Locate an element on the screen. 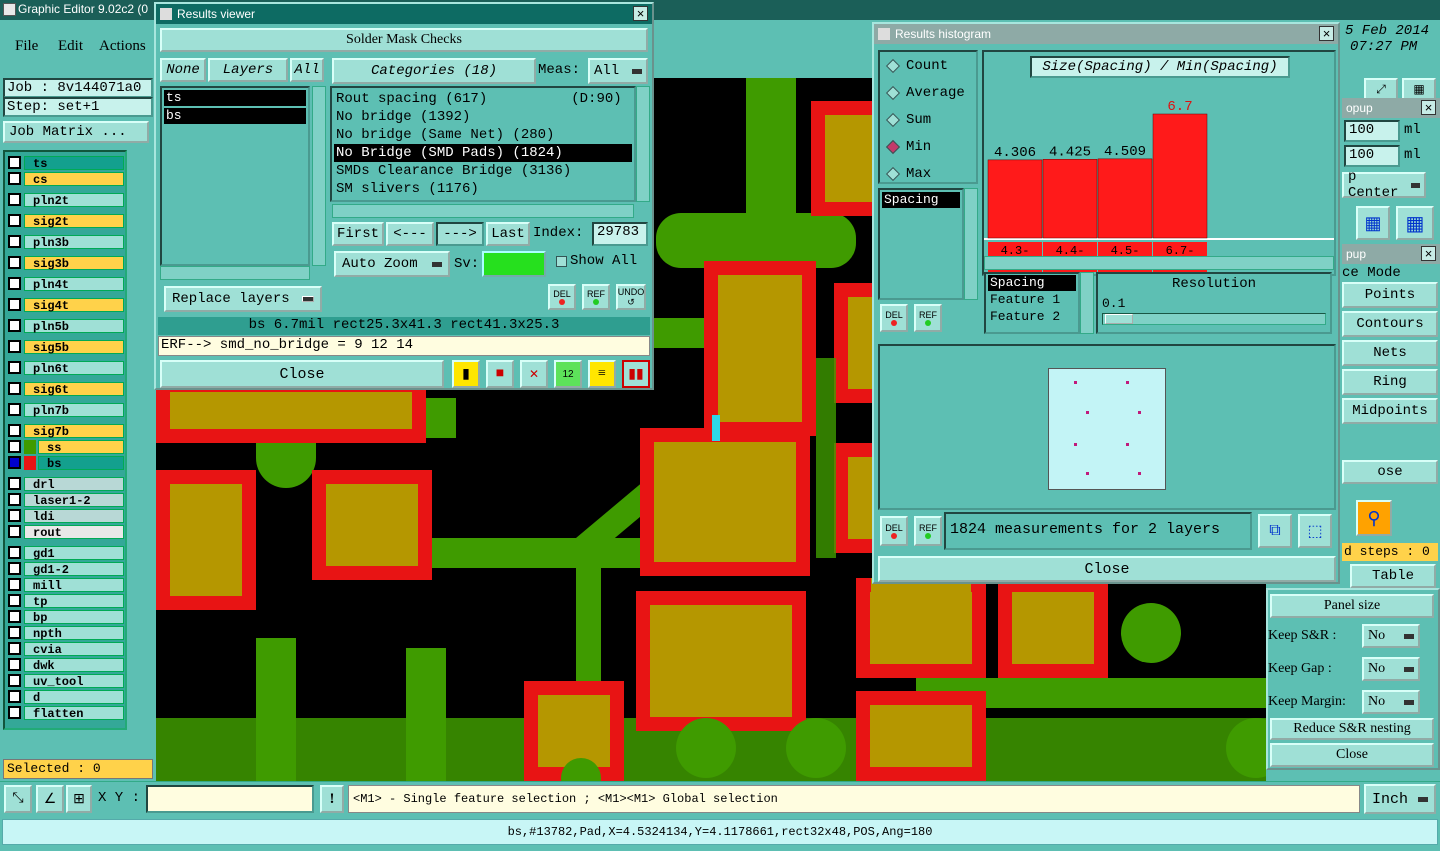  value-field-1: 100 is located at coordinates (1372, 131).